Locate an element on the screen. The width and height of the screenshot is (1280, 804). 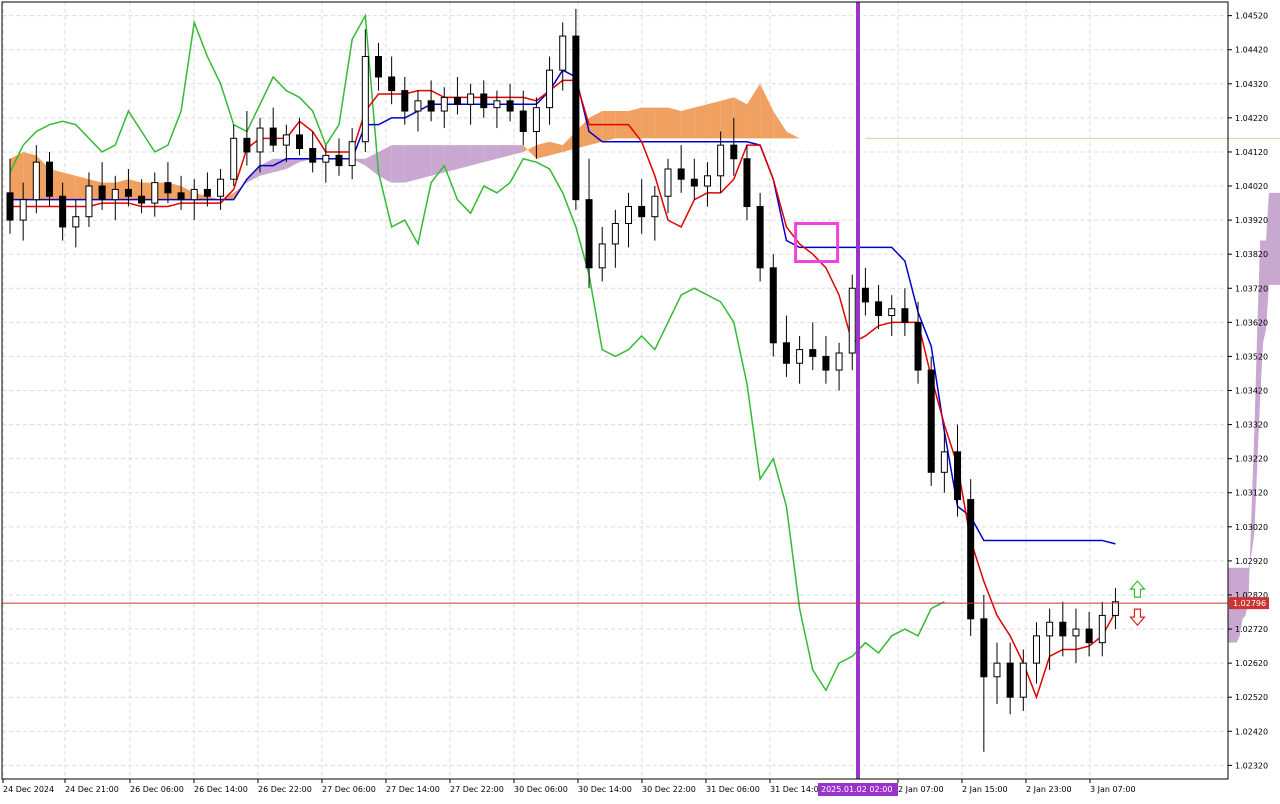
y-tick-label: 1.03020 is located at coordinates (1251, 527).